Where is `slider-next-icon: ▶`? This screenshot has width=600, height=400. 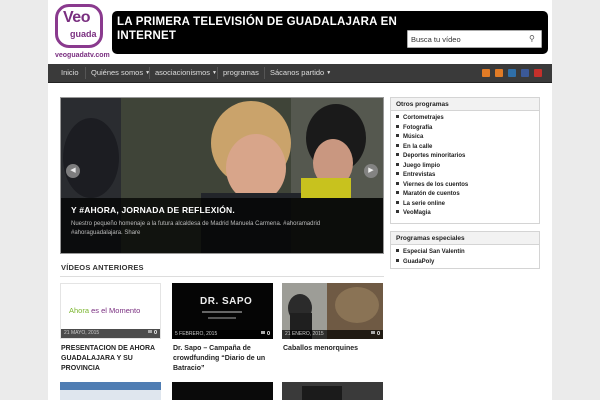
slider-next-icon: ▶ is located at coordinates (371, 171).